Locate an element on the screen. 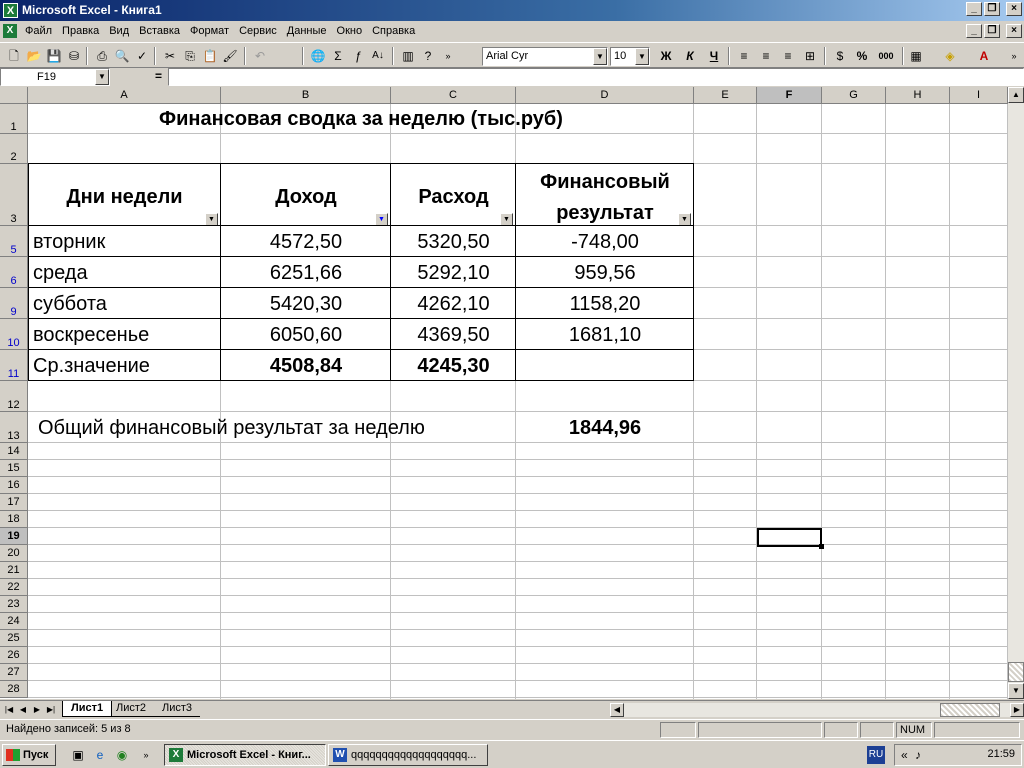 The height and width of the screenshot is (768, 1024). row-header-17: 17 is located at coordinates (14, 502).